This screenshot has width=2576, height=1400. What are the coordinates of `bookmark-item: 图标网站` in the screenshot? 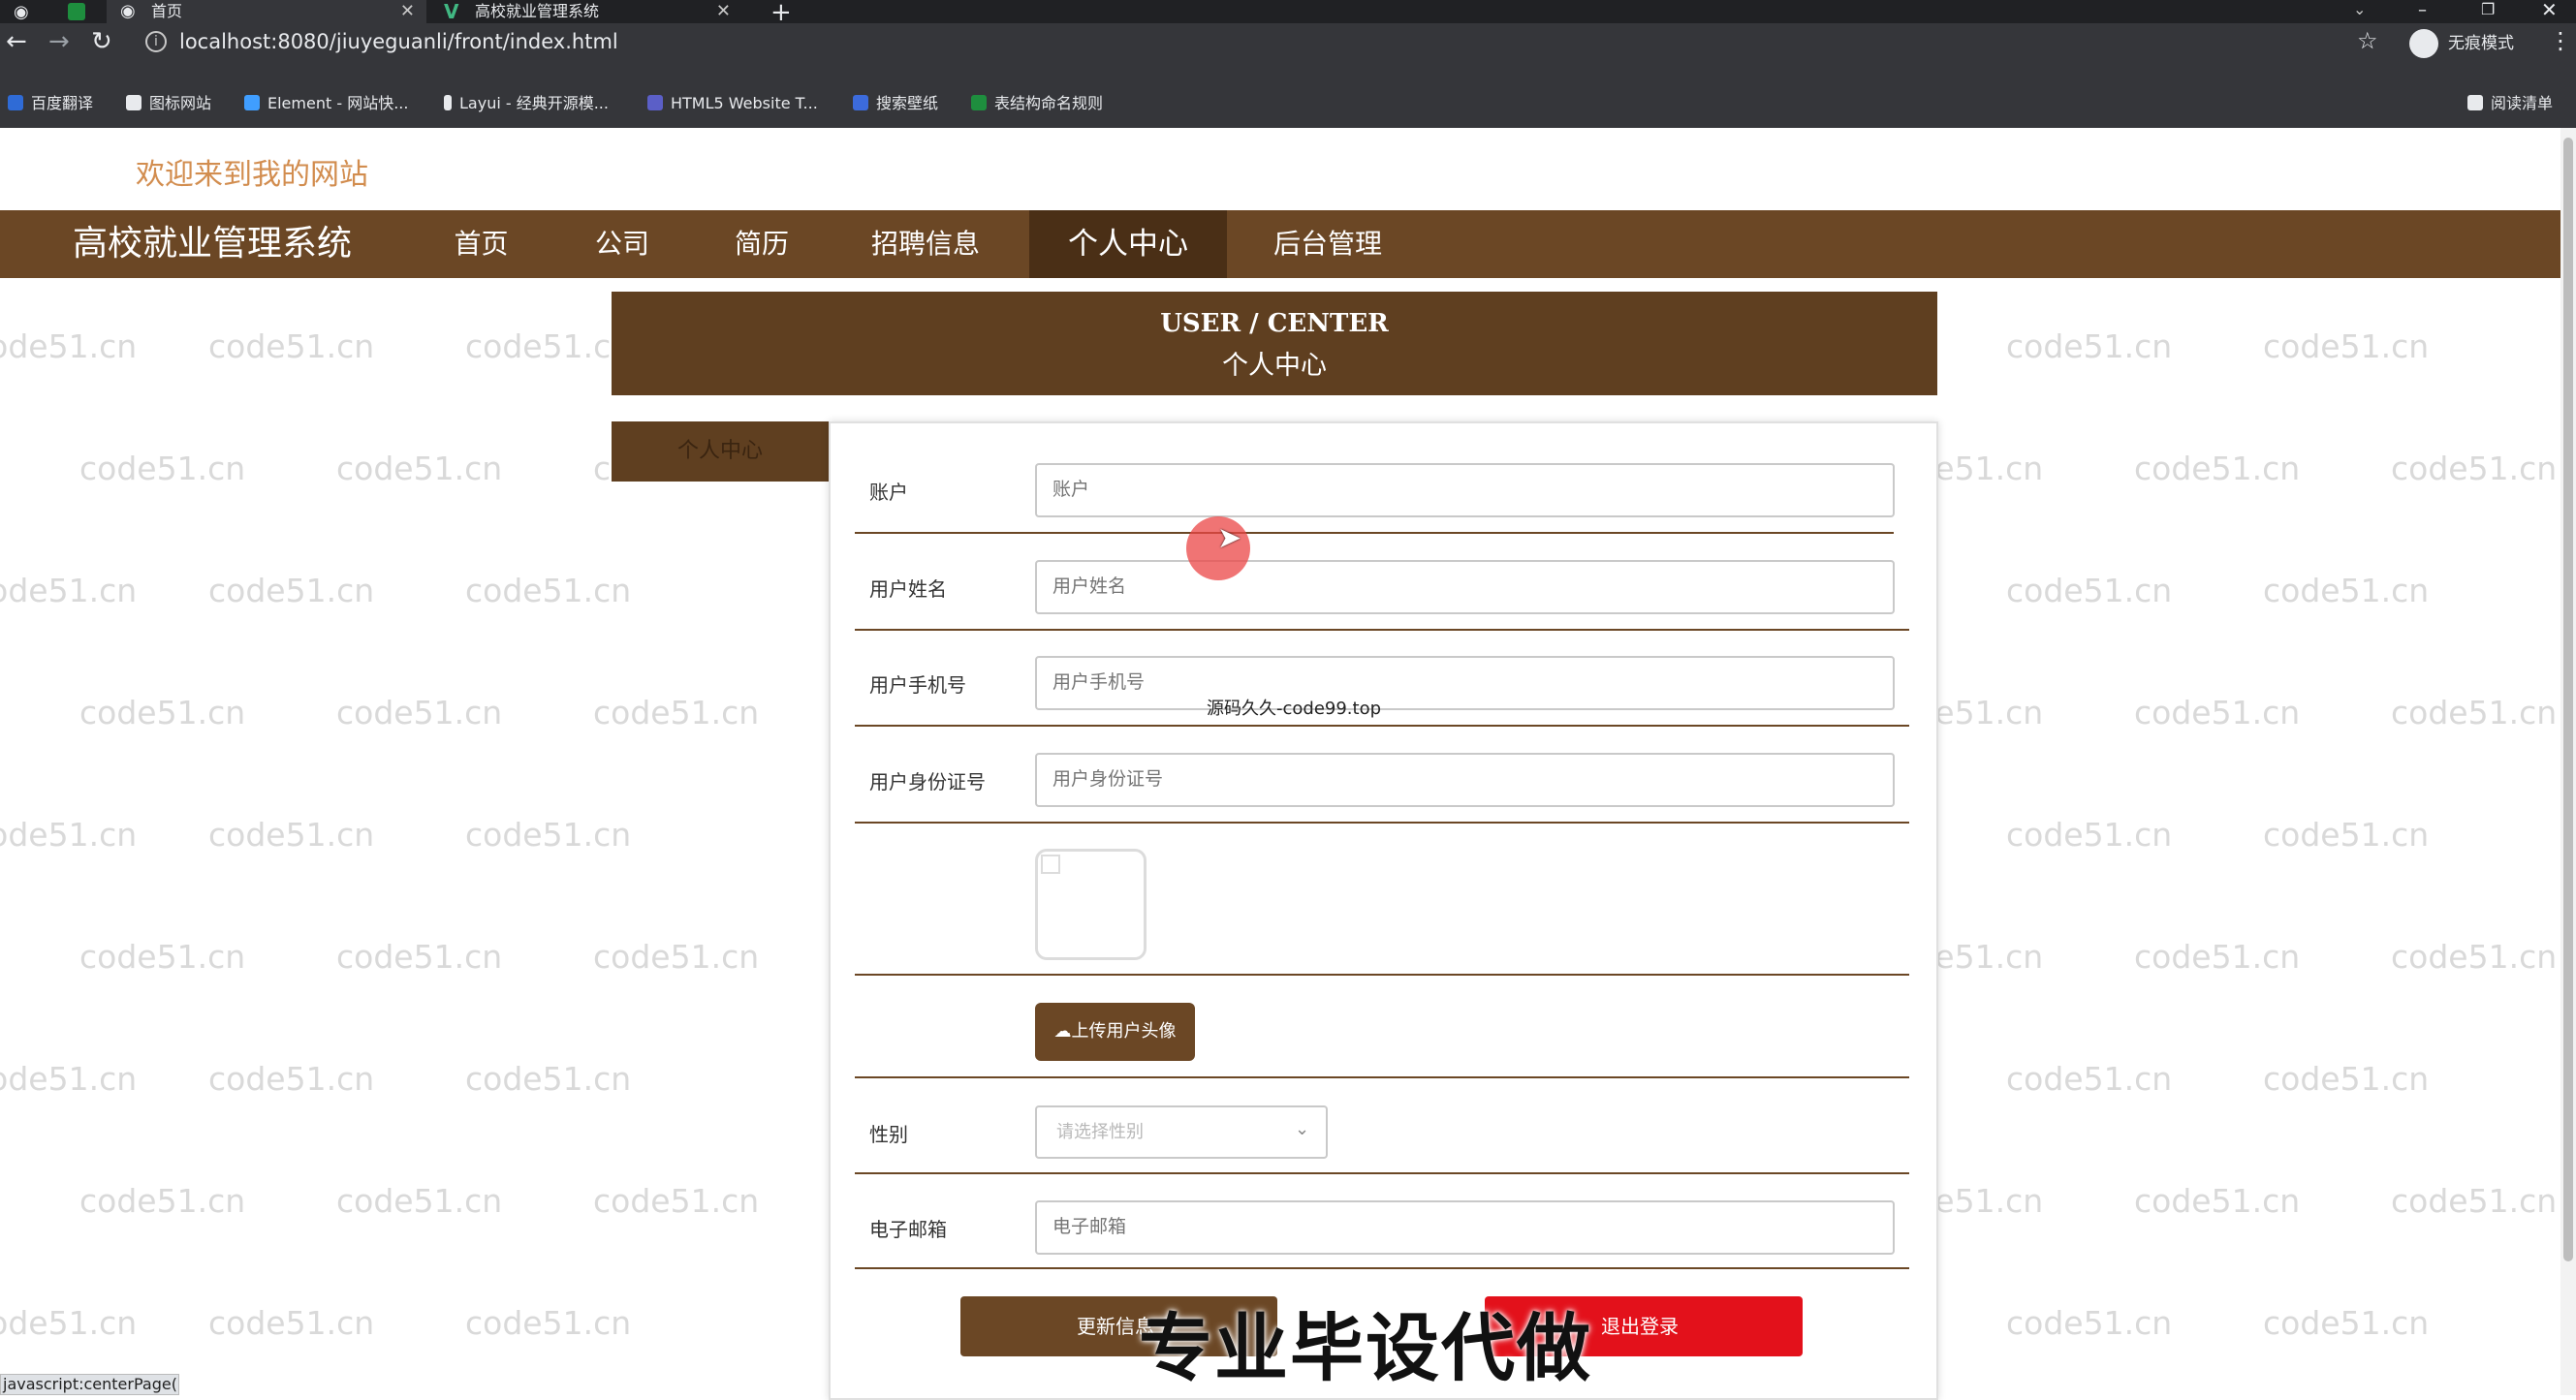 It's located at (168, 103).